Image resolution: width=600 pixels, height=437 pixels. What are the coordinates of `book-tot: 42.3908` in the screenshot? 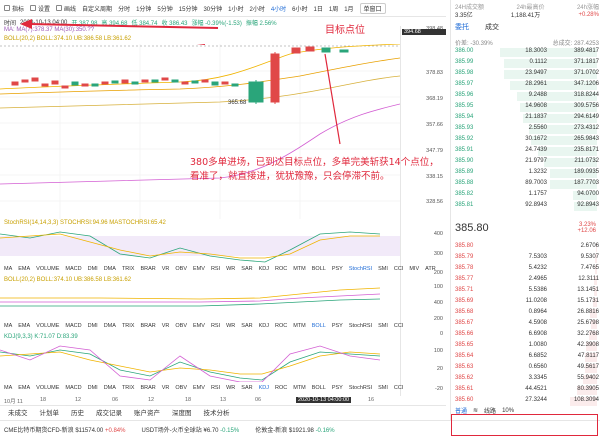 It's located at (588, 345).